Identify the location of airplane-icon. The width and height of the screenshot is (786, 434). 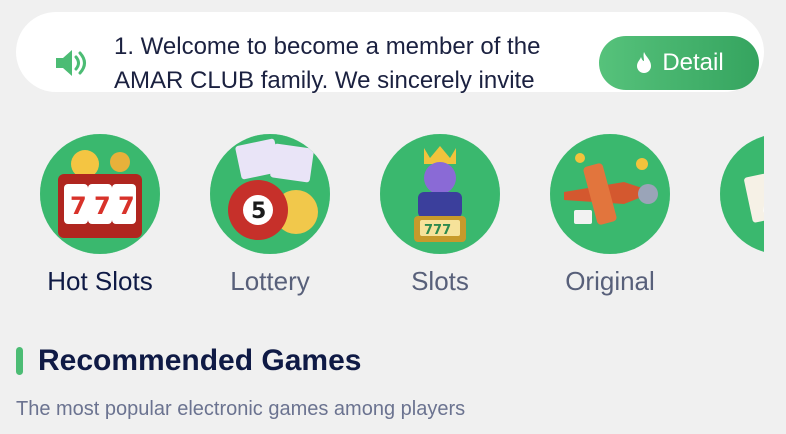
(610, 194).